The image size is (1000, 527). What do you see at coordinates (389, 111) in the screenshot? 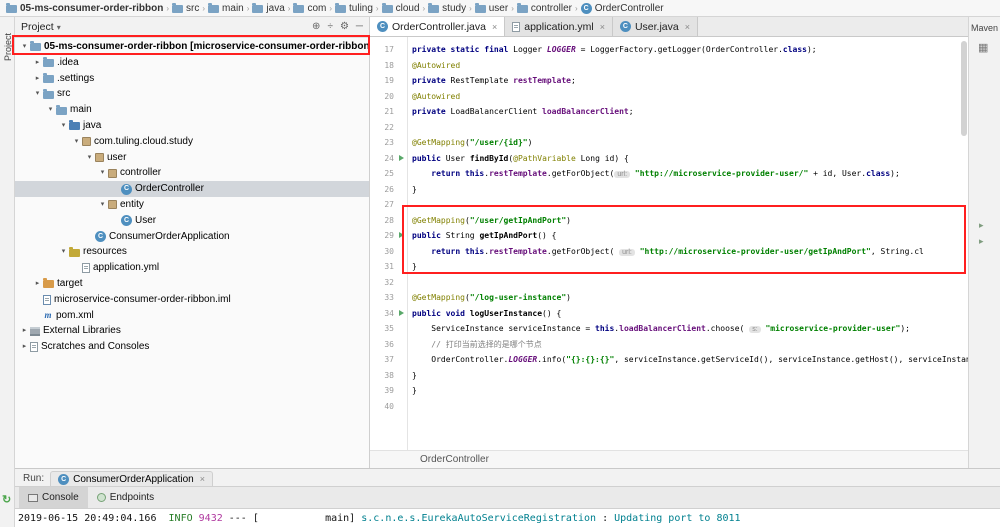
I see `line-number: 21` at bounding box center [389, 111].